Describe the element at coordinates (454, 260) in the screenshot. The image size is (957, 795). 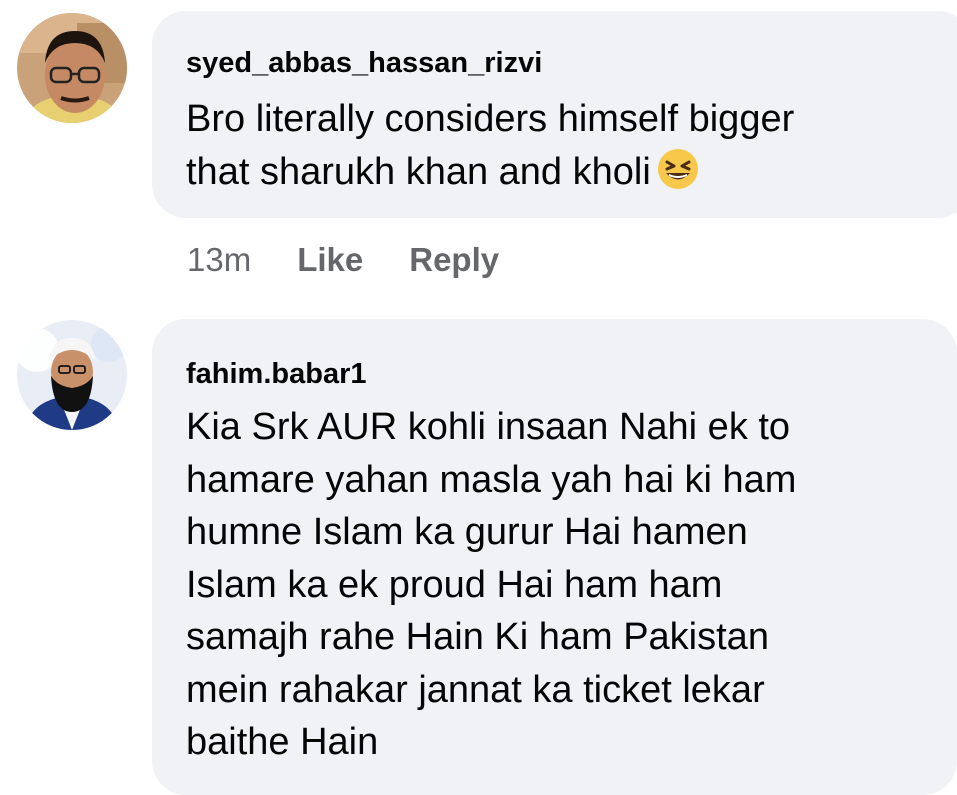
I see `reply-button: Reply` at that location.